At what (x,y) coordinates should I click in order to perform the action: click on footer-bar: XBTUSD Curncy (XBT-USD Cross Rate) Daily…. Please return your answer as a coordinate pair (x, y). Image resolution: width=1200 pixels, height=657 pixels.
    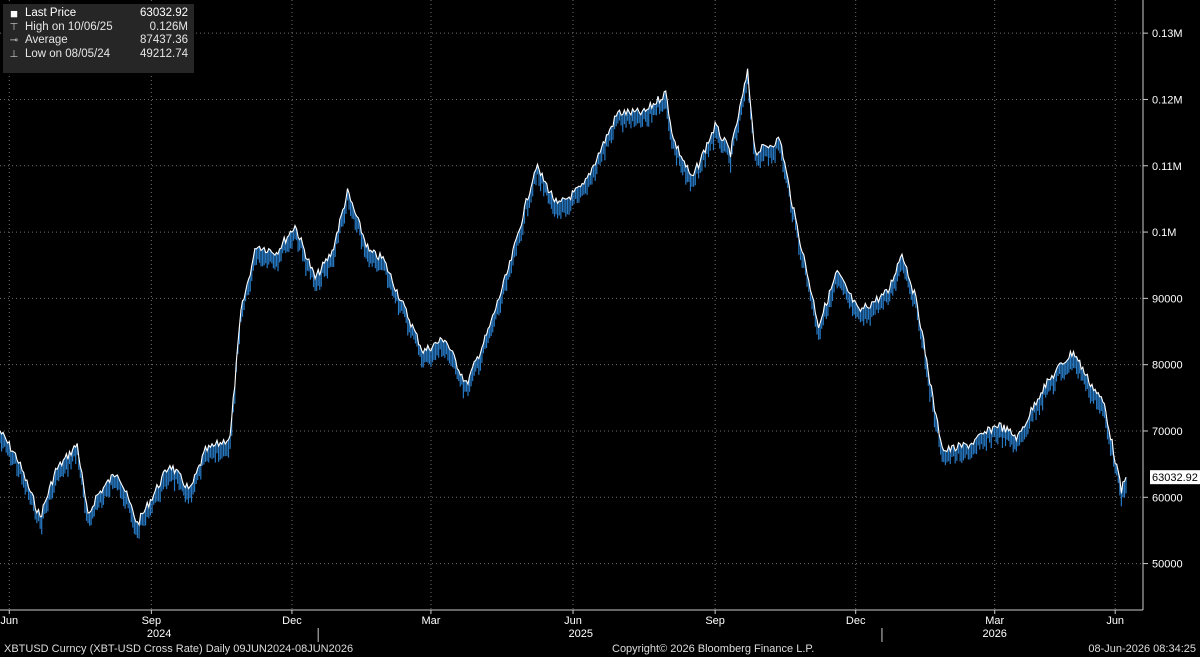
    Looking at the image, I should click on (600, 650).